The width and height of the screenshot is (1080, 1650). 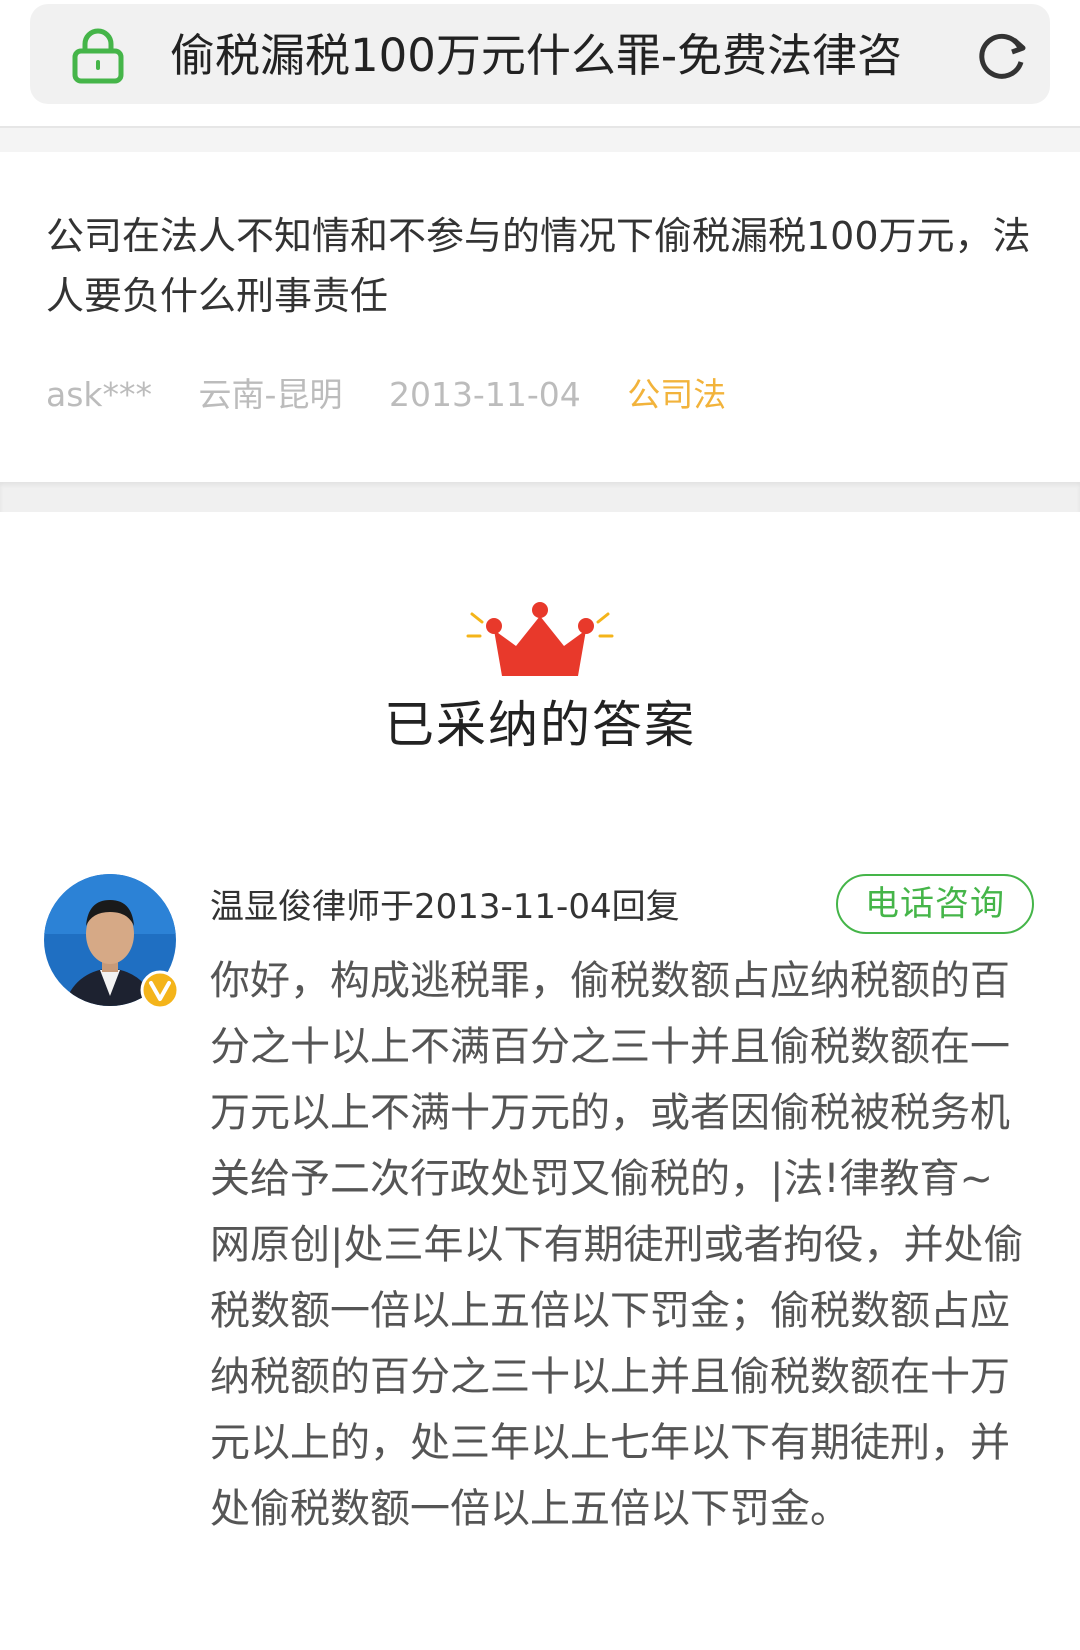 I want to click on question-meta: ask*** 云南-昆明 2013-11-04 公司法, so click(x=404, y=395).